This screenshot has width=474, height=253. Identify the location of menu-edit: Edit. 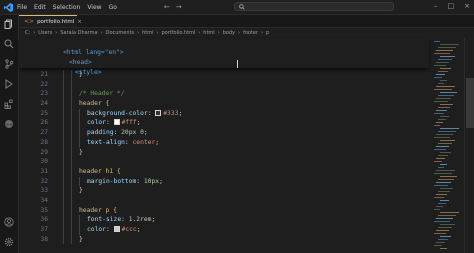
(40, 7).